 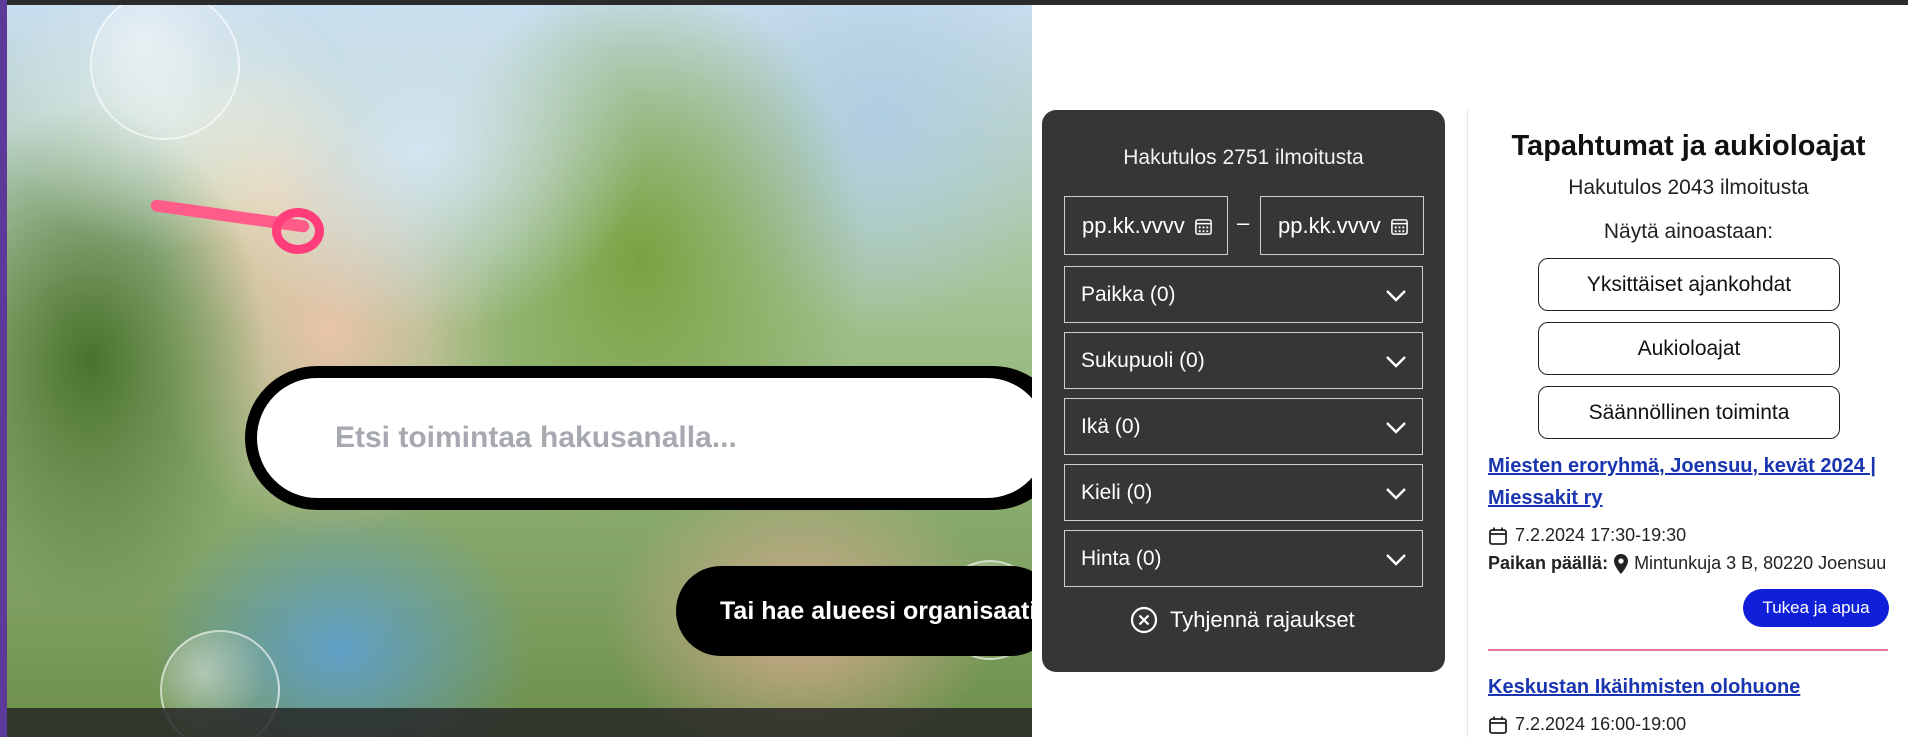 I want to click on filter-dropdown-paikka: Paikka (0), so click(x=1243, y=294).